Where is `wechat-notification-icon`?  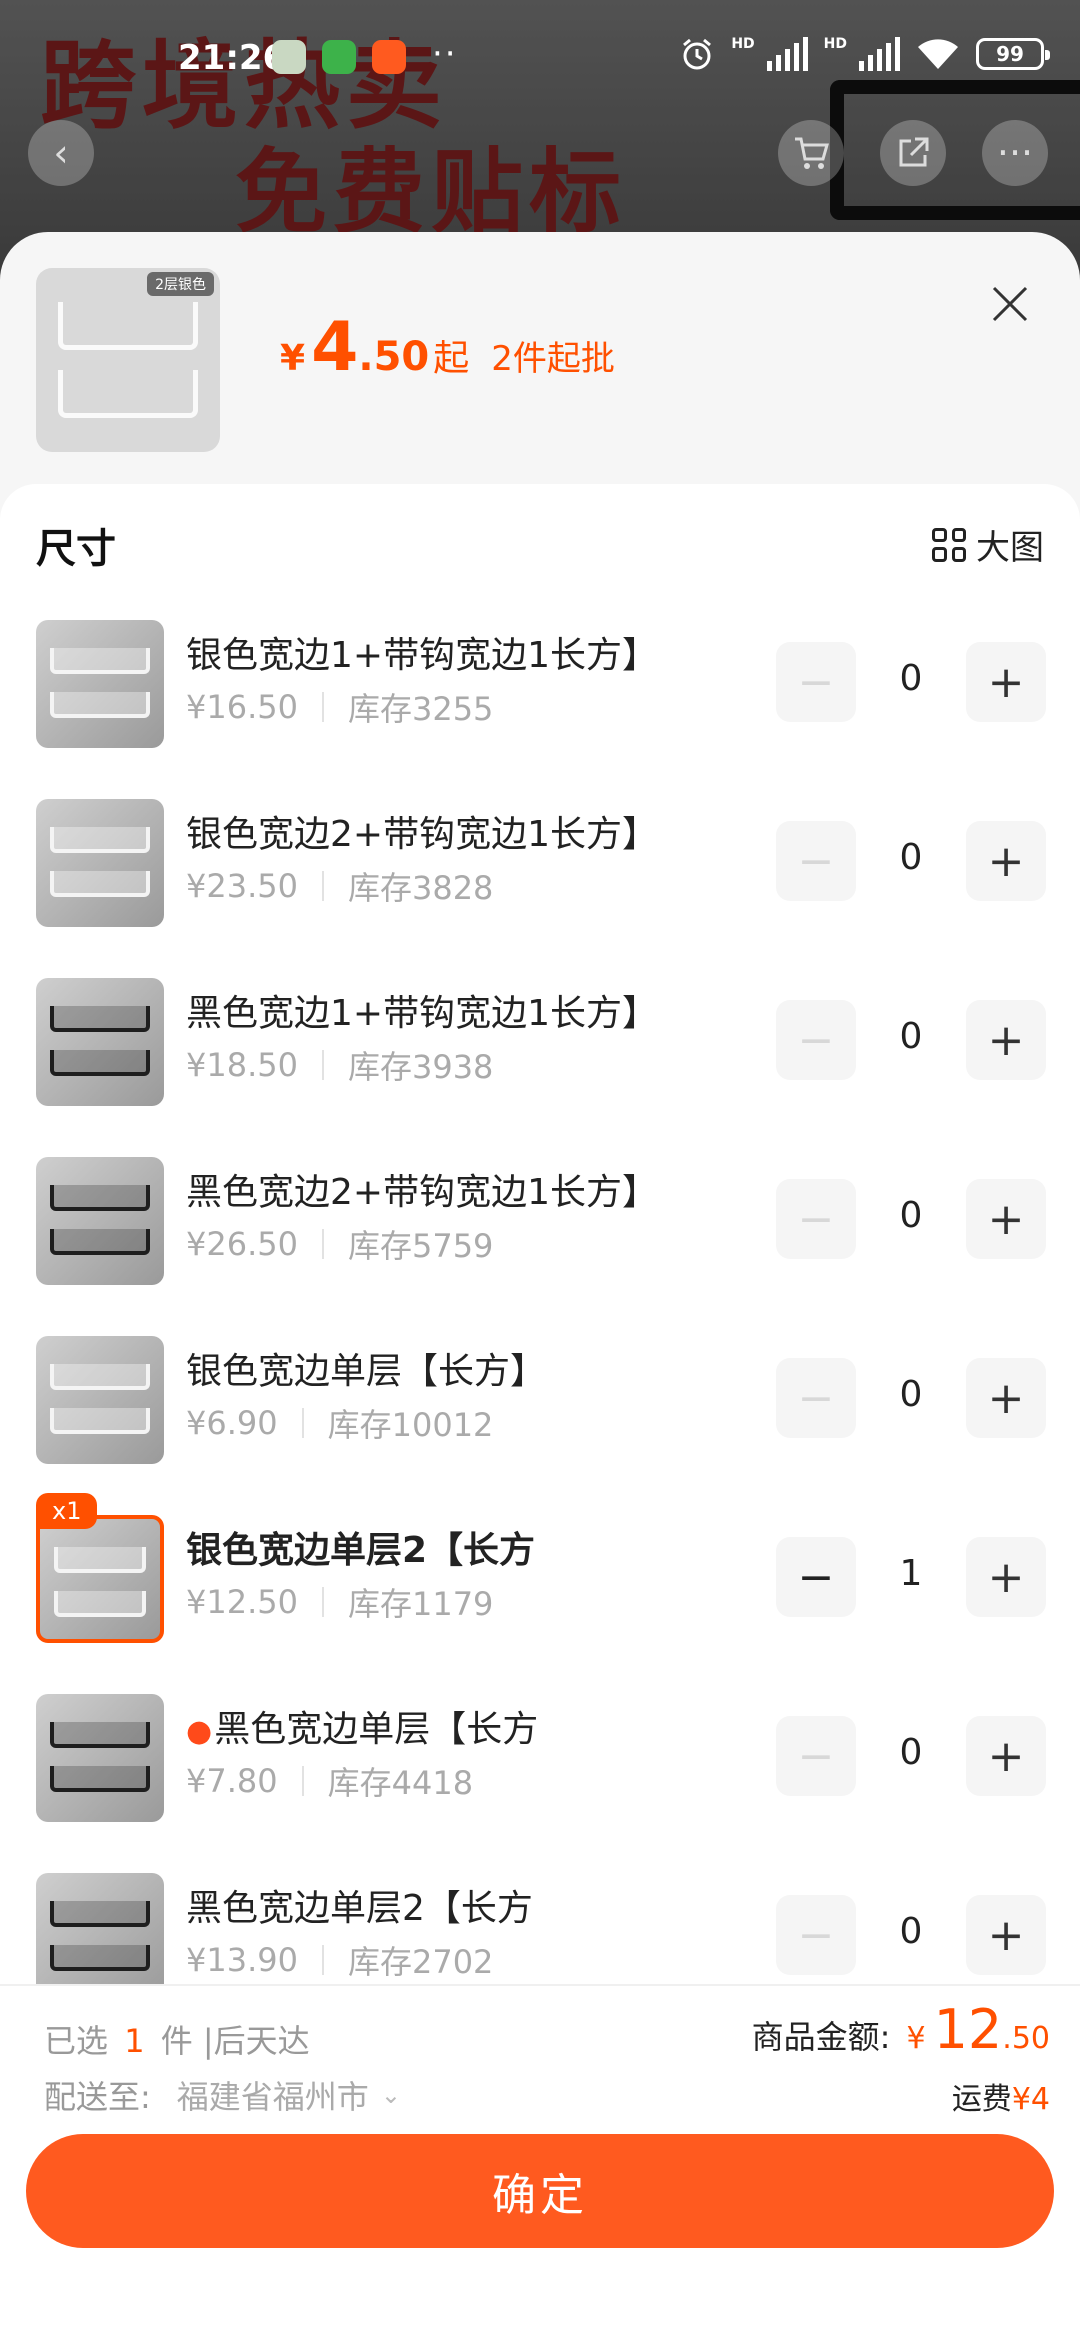 wechat-notification-icon is located at coordinates (339, 57).